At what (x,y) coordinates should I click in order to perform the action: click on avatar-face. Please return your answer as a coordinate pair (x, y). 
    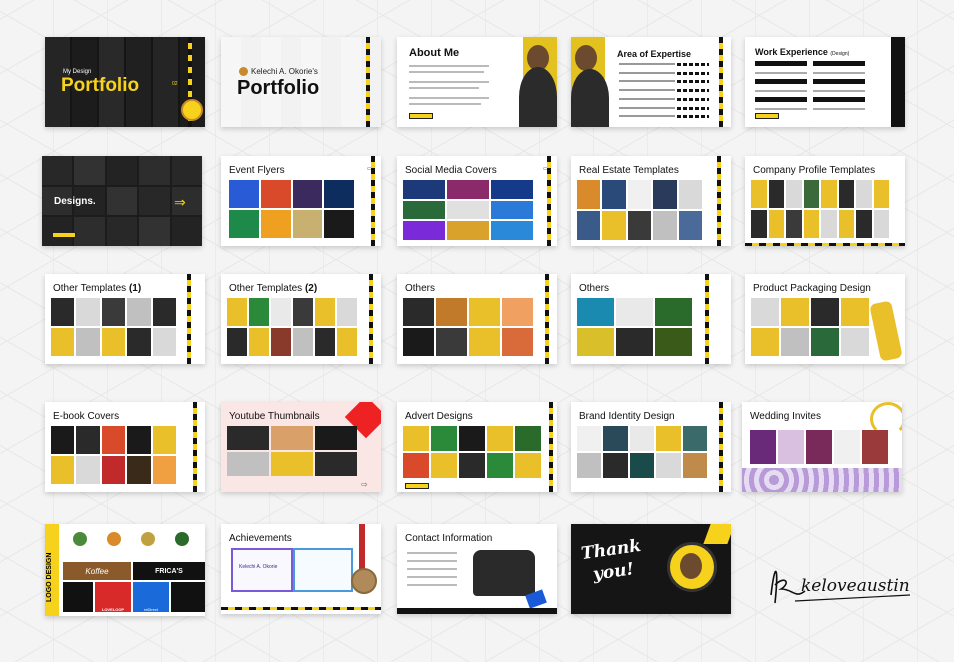
    Looking at the image, I should click on (691, 566).